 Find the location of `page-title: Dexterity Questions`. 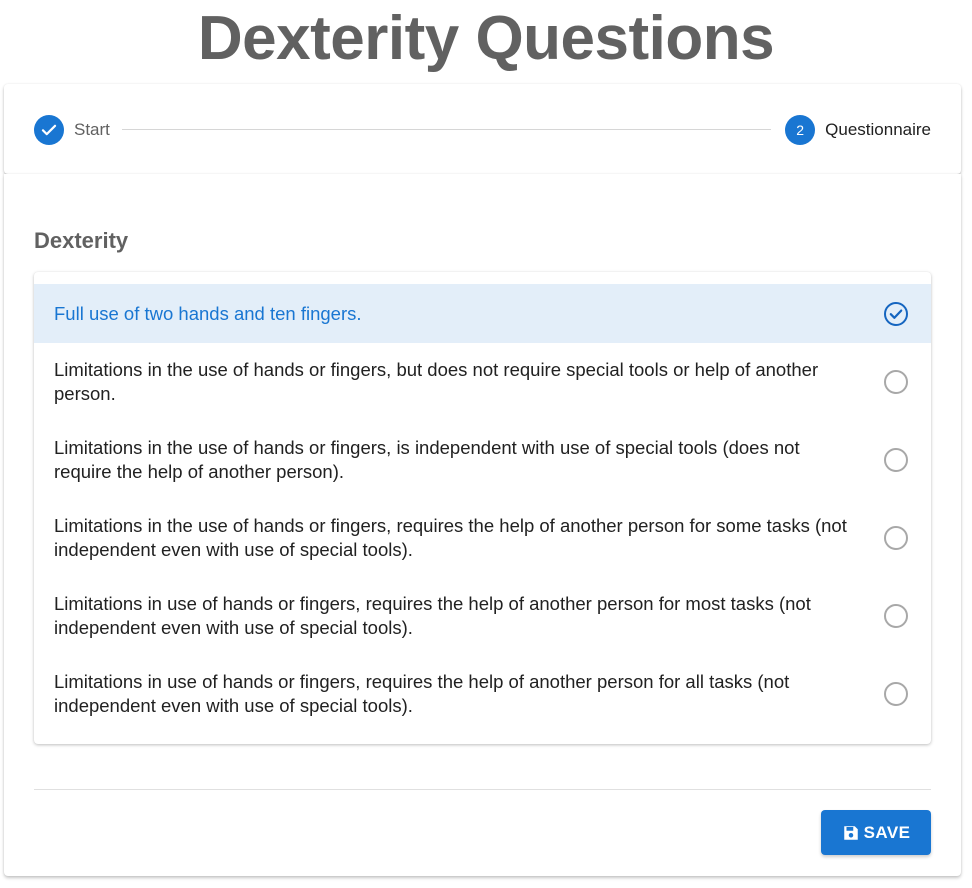

page-title: Dexterity Questions is located at coordinates (486, 38).